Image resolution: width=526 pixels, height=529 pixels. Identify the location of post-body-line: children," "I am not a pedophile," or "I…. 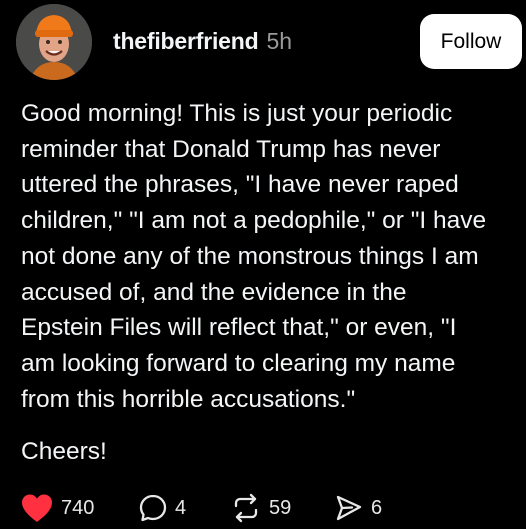
(254, 221).